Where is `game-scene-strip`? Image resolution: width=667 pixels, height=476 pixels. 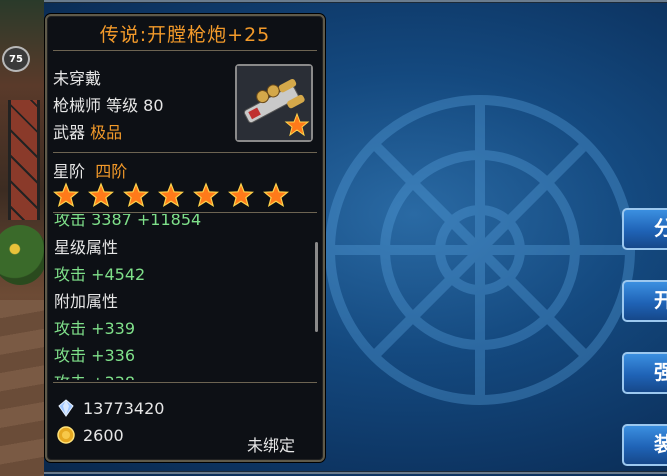
game-scene-strip is located at coordinates (22, 238).